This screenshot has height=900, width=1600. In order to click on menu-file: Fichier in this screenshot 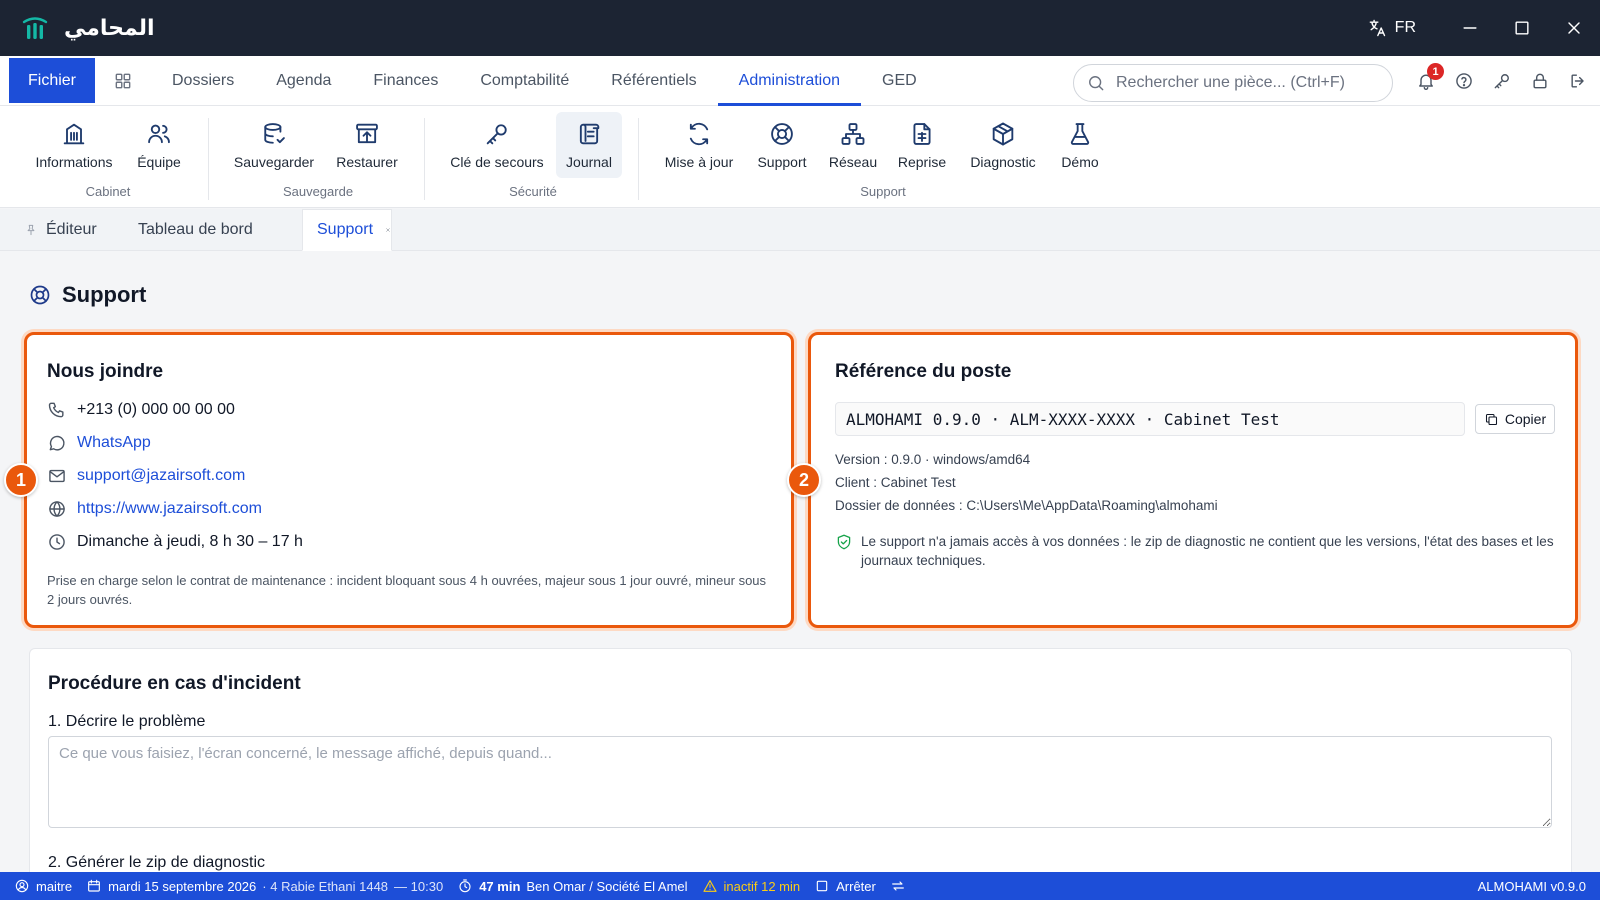, I will do `click(52, 80)`.